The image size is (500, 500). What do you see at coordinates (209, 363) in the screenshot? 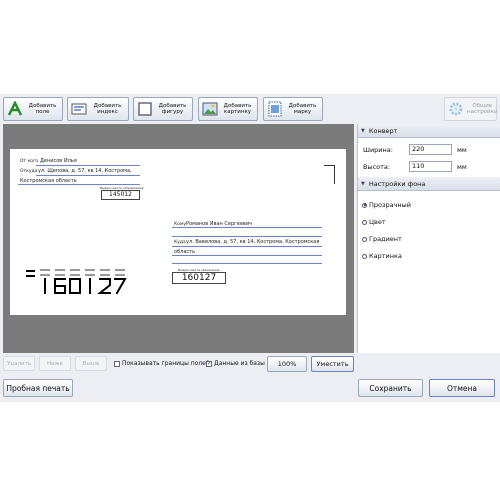
I see `checkbox-checked-icon: ✓` at bounding box center [209, 363].